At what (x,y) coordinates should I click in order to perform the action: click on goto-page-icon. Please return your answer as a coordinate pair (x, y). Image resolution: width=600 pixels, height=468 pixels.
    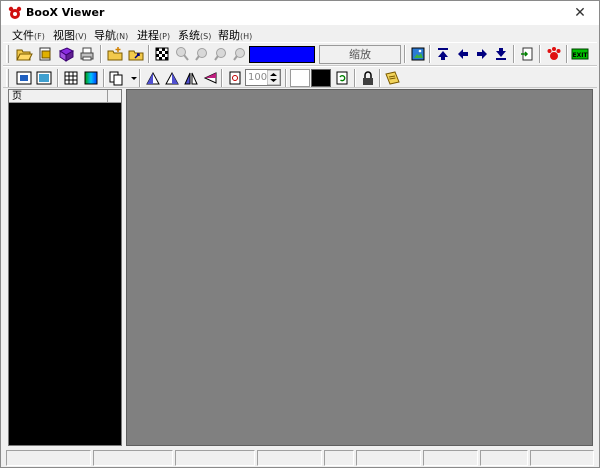
    Looking at the image, I should click on (527, 54).